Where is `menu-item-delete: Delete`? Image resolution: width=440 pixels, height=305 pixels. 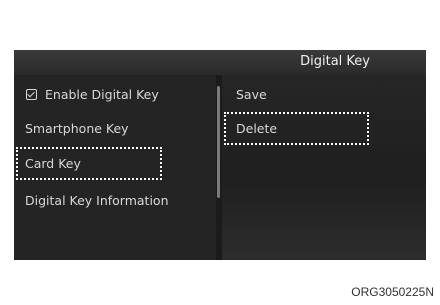
menu-item-delete: Delete is located at coordinates (256, 128).